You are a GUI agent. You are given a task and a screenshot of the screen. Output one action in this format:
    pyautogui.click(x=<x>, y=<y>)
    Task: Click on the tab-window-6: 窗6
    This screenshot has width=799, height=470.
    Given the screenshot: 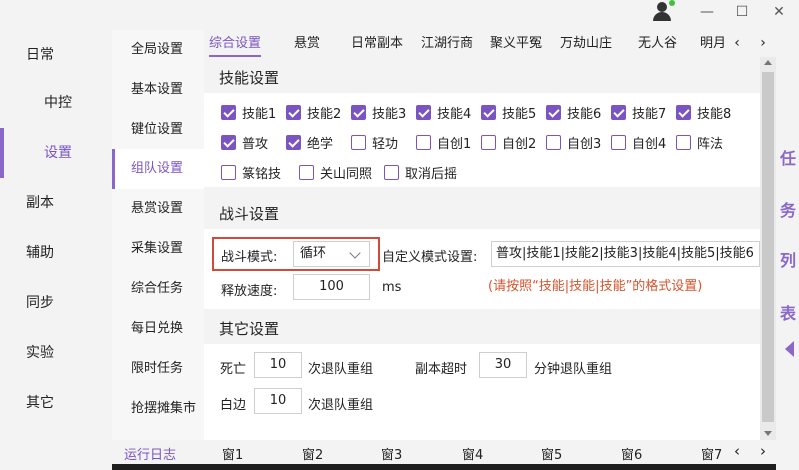 What is the action you would take?
    pyautogui.click(x=631, y=453)
    